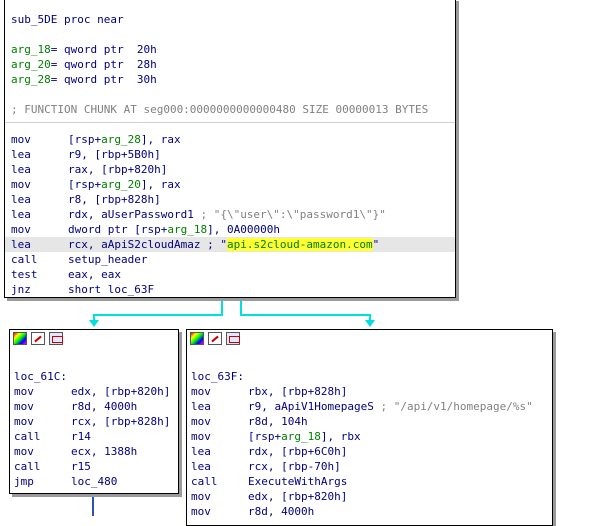 This screenshot has height=526, width=590. I want to click on instruction-line: test eax, eax, so click(230, 274).